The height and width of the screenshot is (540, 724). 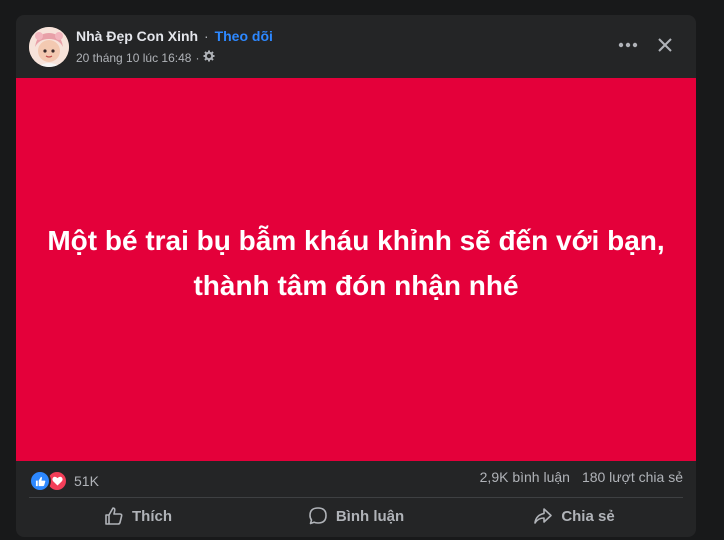 I want to click on share-count: 180 lượt chia sẻ, so click(x=632, y=477).